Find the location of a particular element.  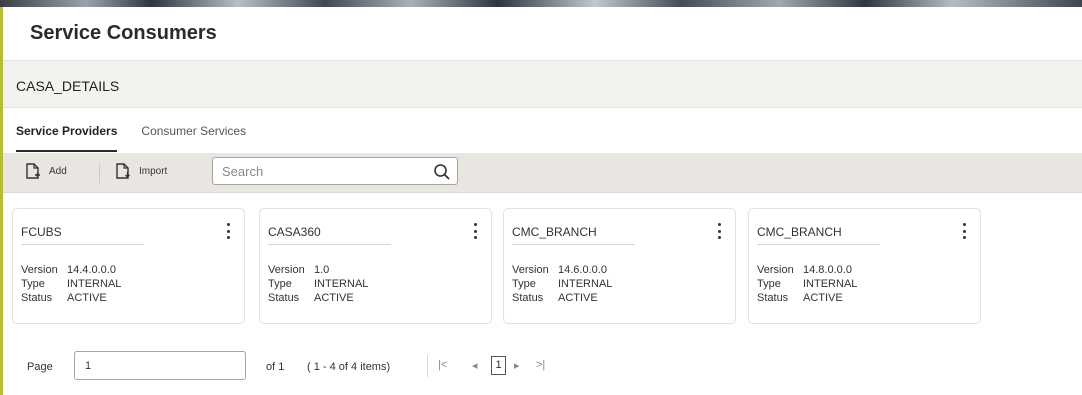

import-document-icon is located at coordinates (123, 171).